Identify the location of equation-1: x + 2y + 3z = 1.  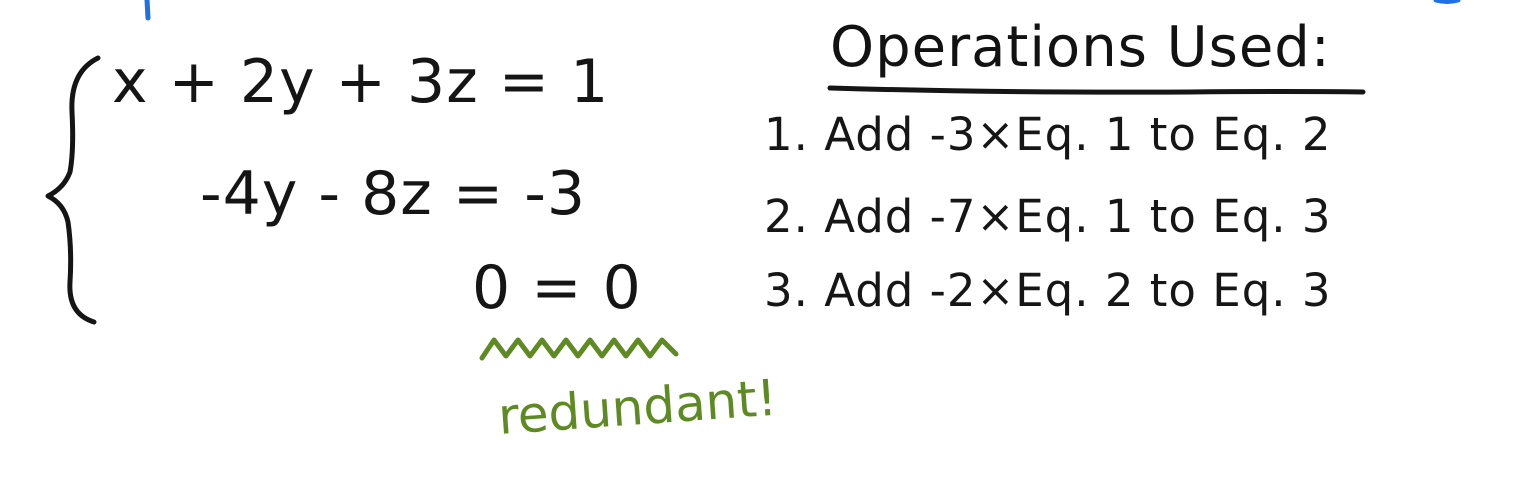
(361, 82).